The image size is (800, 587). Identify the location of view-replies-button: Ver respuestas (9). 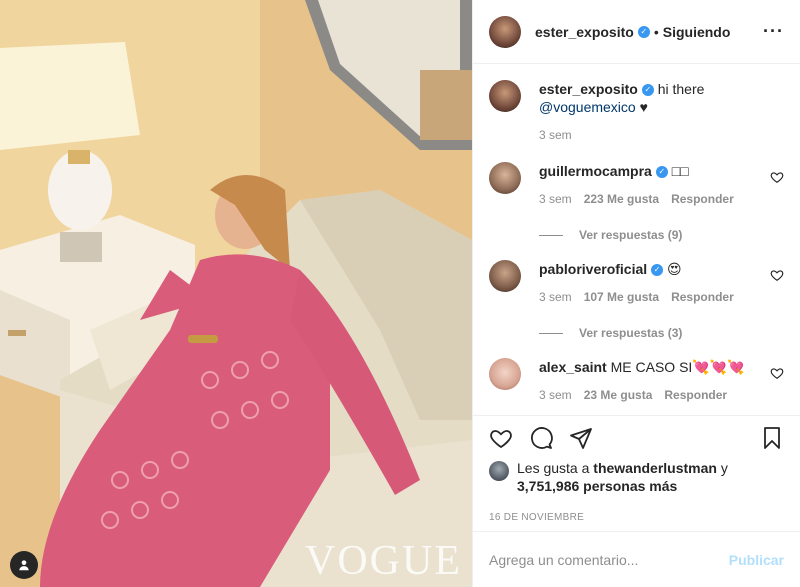
(661, 235).